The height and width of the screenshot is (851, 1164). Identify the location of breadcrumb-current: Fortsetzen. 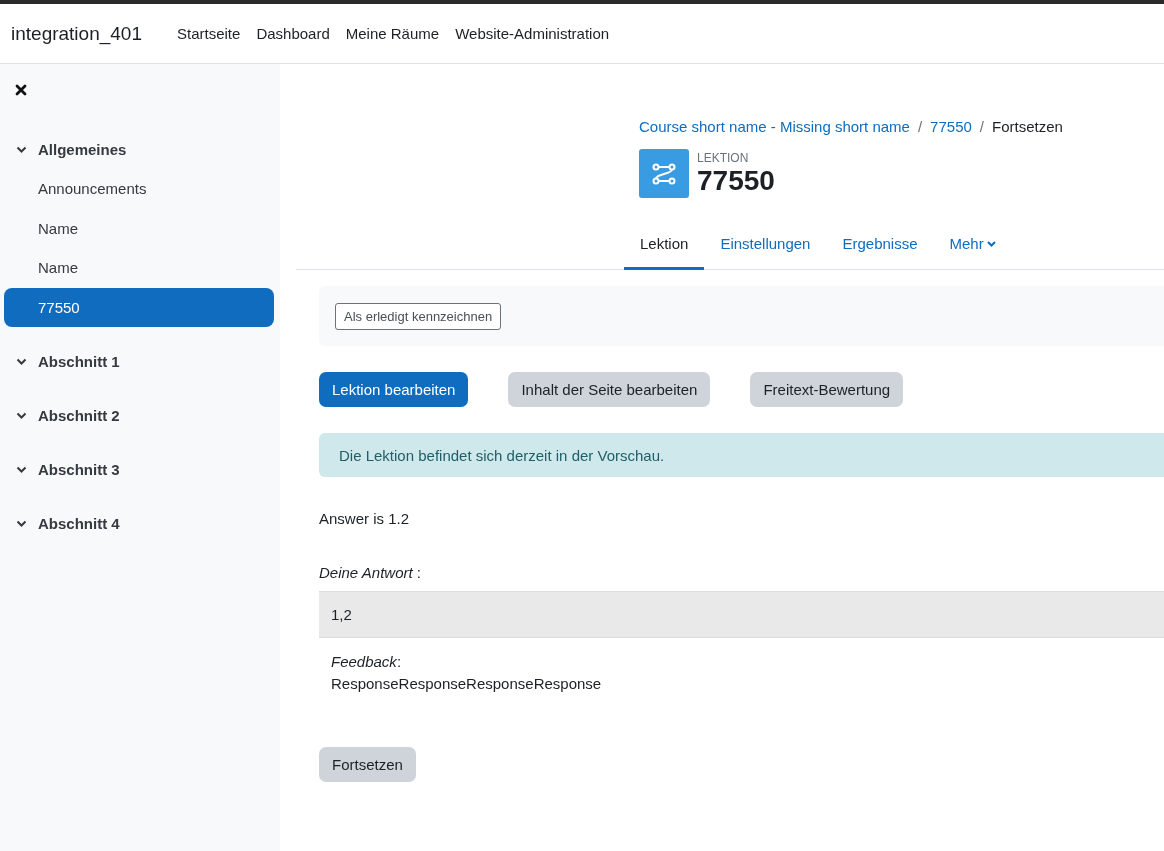
(1027, 126).